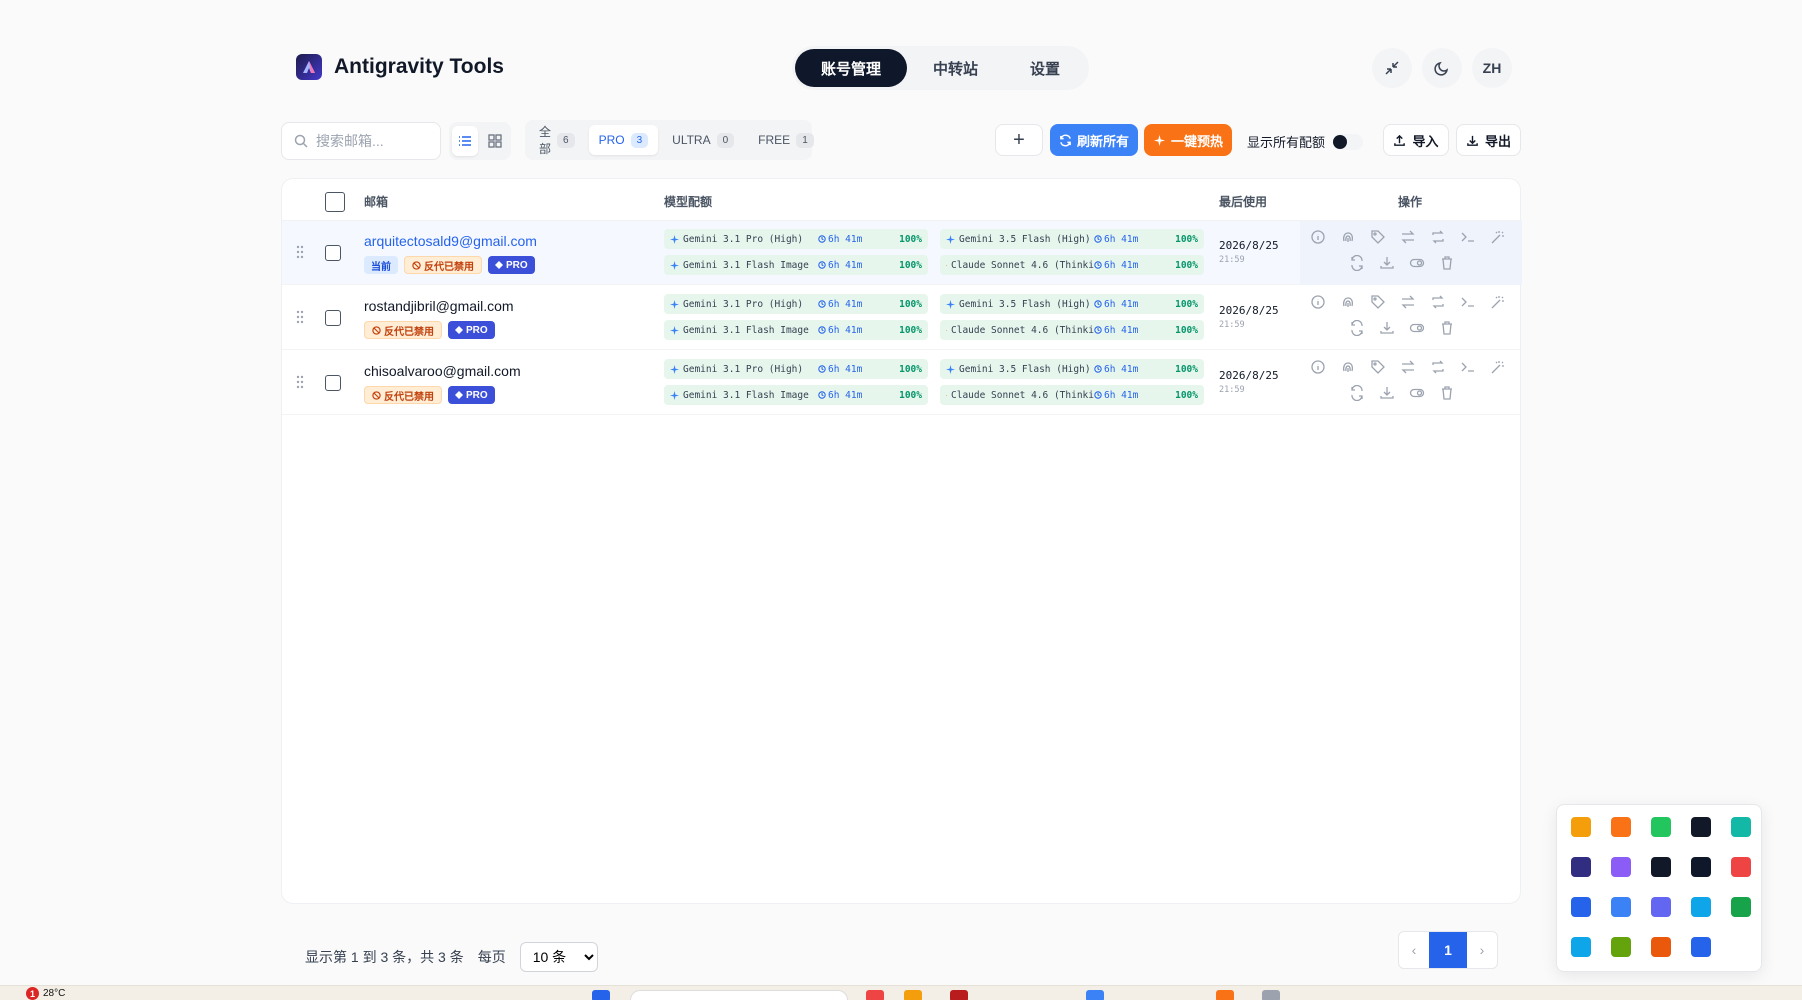  I want to click on next-page-button: ›, so click(1482, 950).